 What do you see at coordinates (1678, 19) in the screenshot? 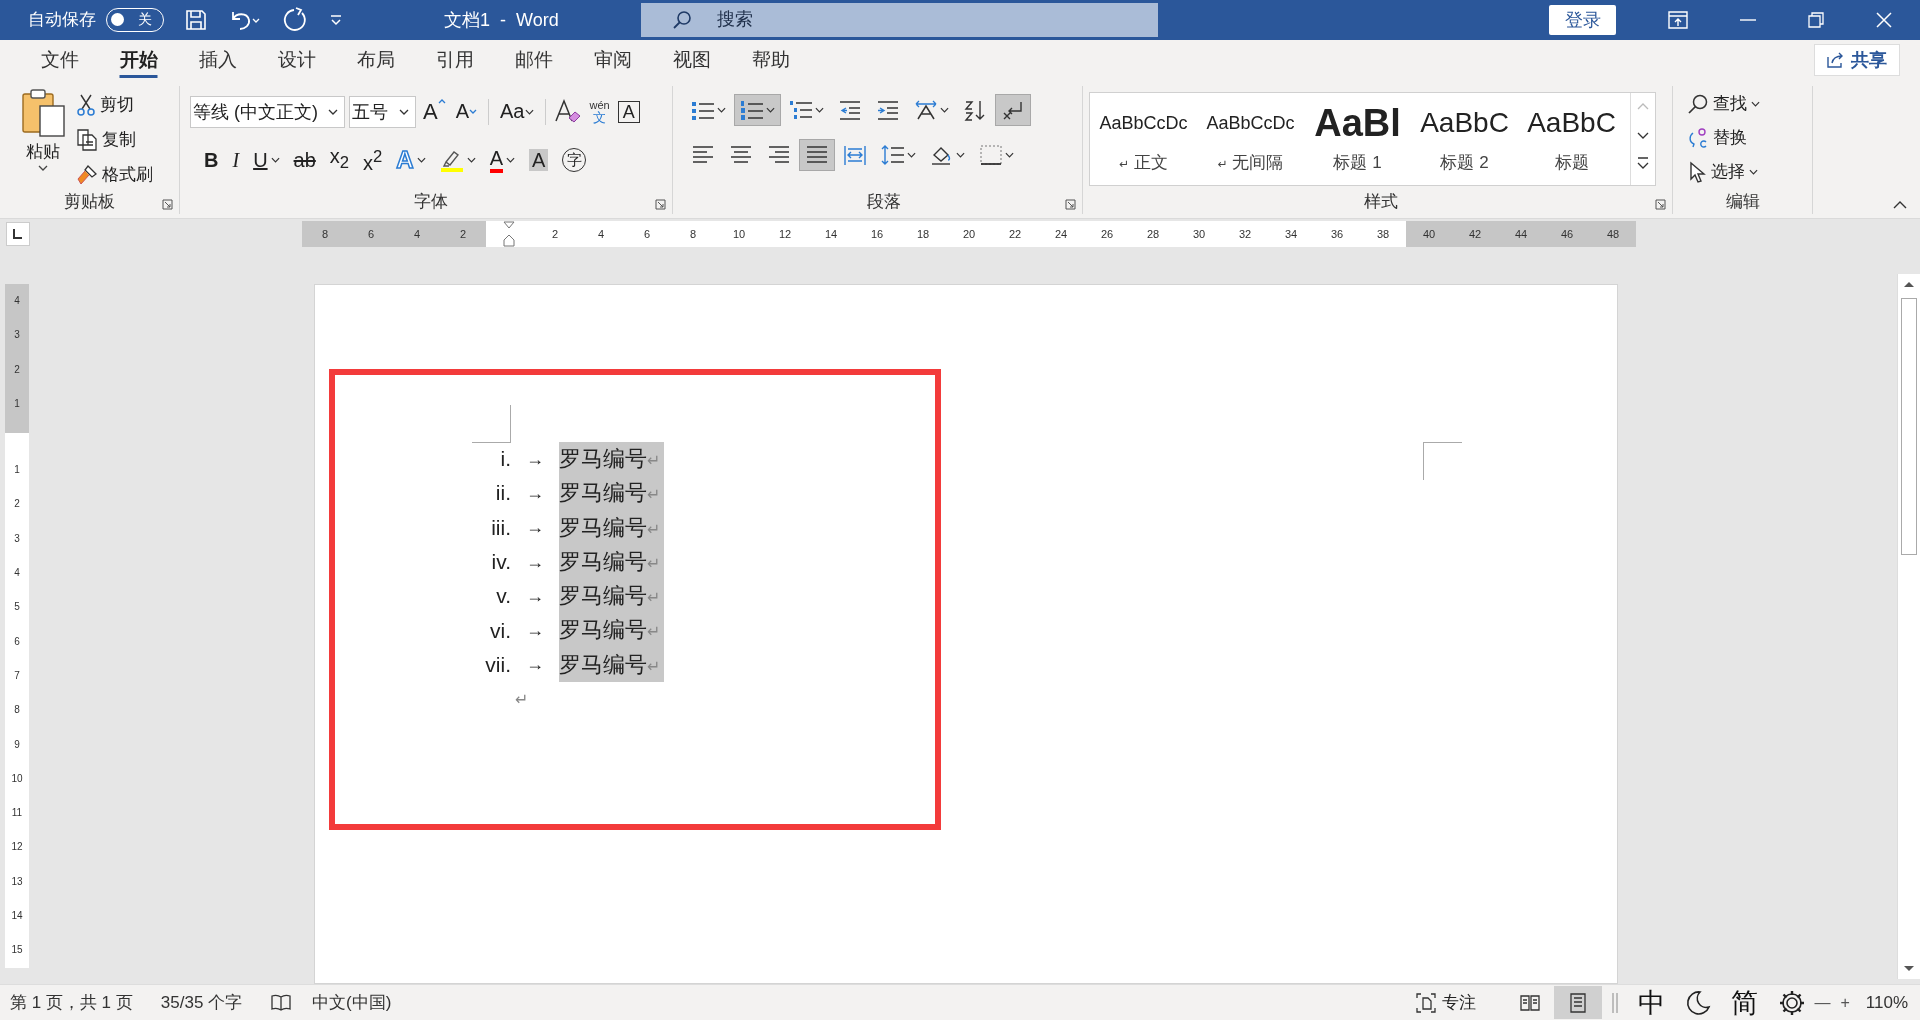
I see `ribbon-display-icon` at bounding box center [1678, 19].